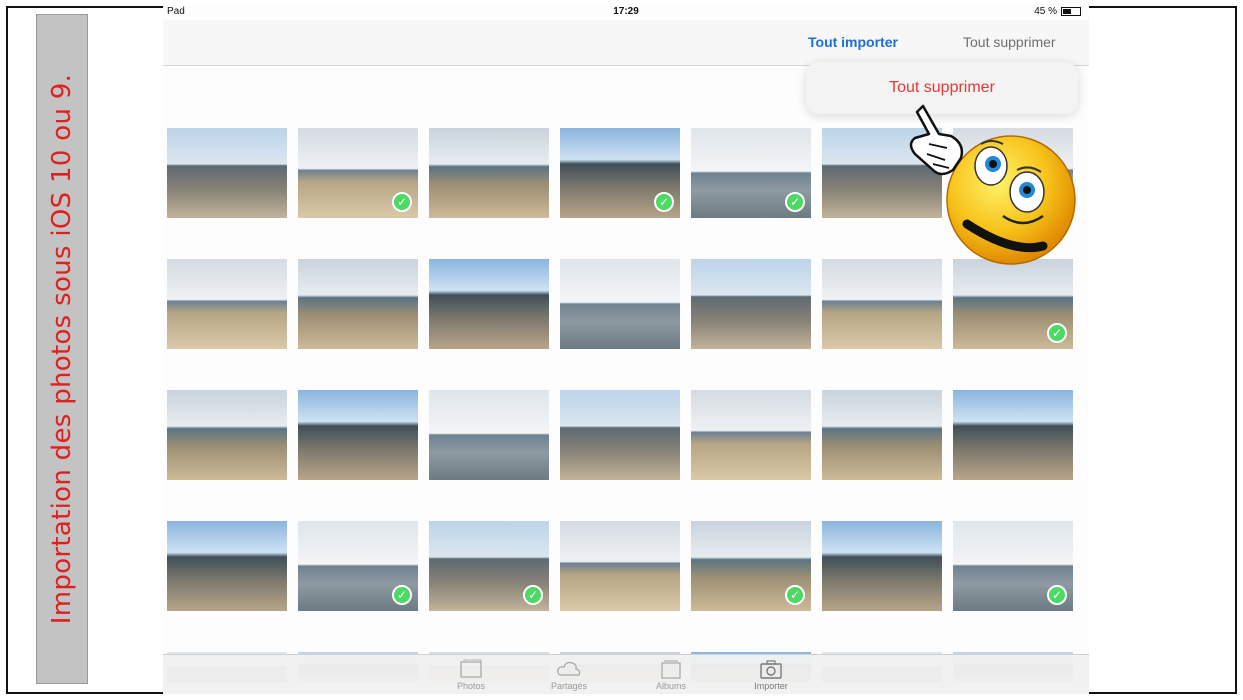  Describe the element at coordinates (471, 668) in the screenshot. I see `photos-icon` at that location.